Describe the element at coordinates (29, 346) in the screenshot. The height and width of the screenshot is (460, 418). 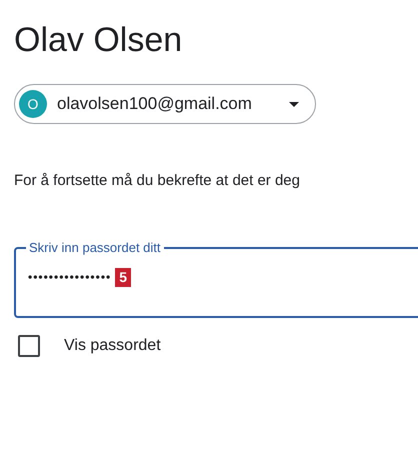
I see `show-password-checkbox` at that location.